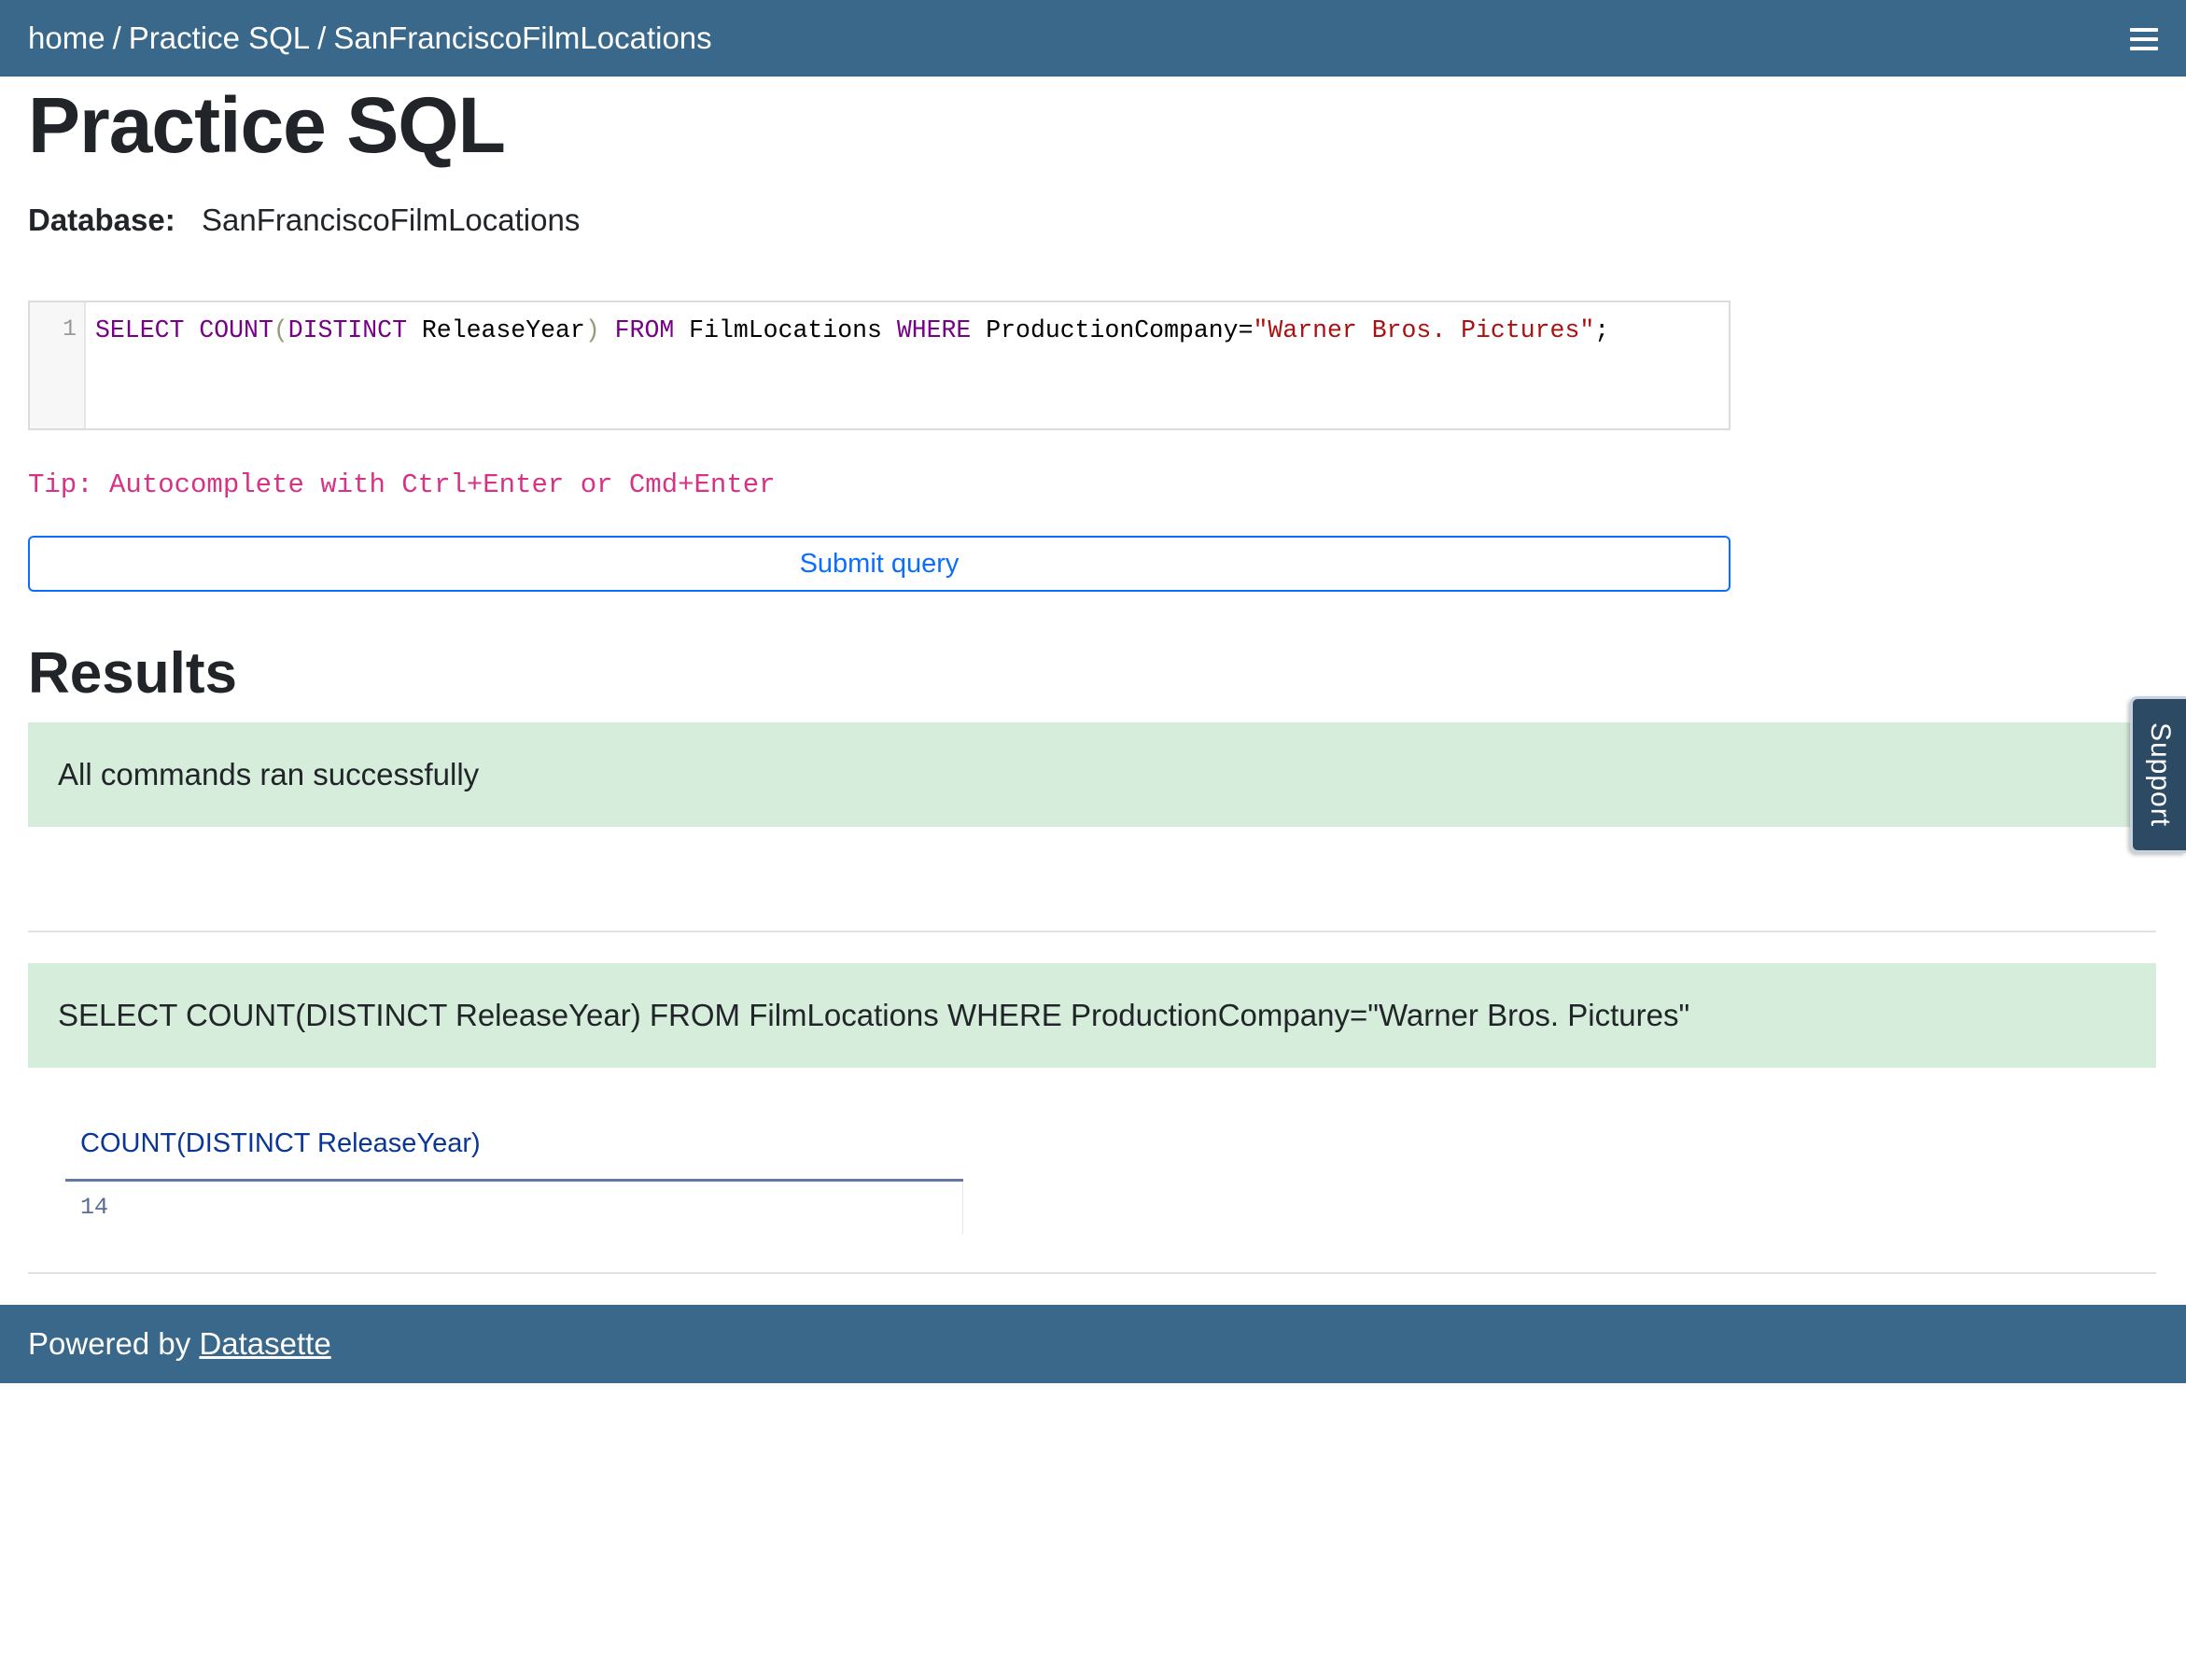 This screenshot has width=2186, height=1680. What do you see at coordinates (934, 330) in the screenshot?
I see `sql-keyword-where: WHERE` at bounding box center [934, 330].